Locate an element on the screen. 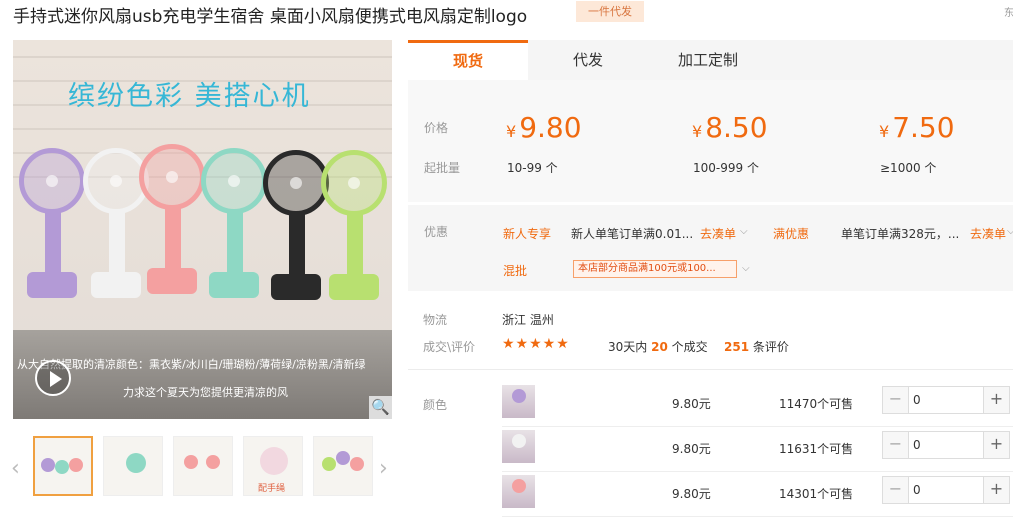  sku-stock: 14301个可售 is located at coordinates (816, 494).